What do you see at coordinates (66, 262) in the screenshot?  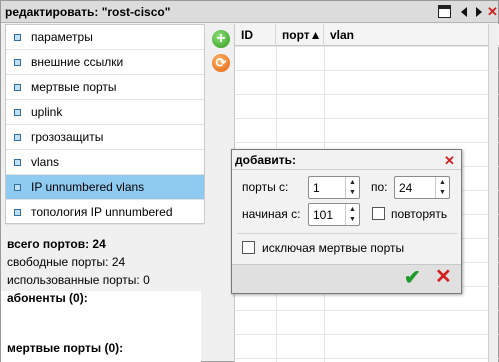 I see `free-ports-text: свободные порты: 24` at bounding box center [66, 262].